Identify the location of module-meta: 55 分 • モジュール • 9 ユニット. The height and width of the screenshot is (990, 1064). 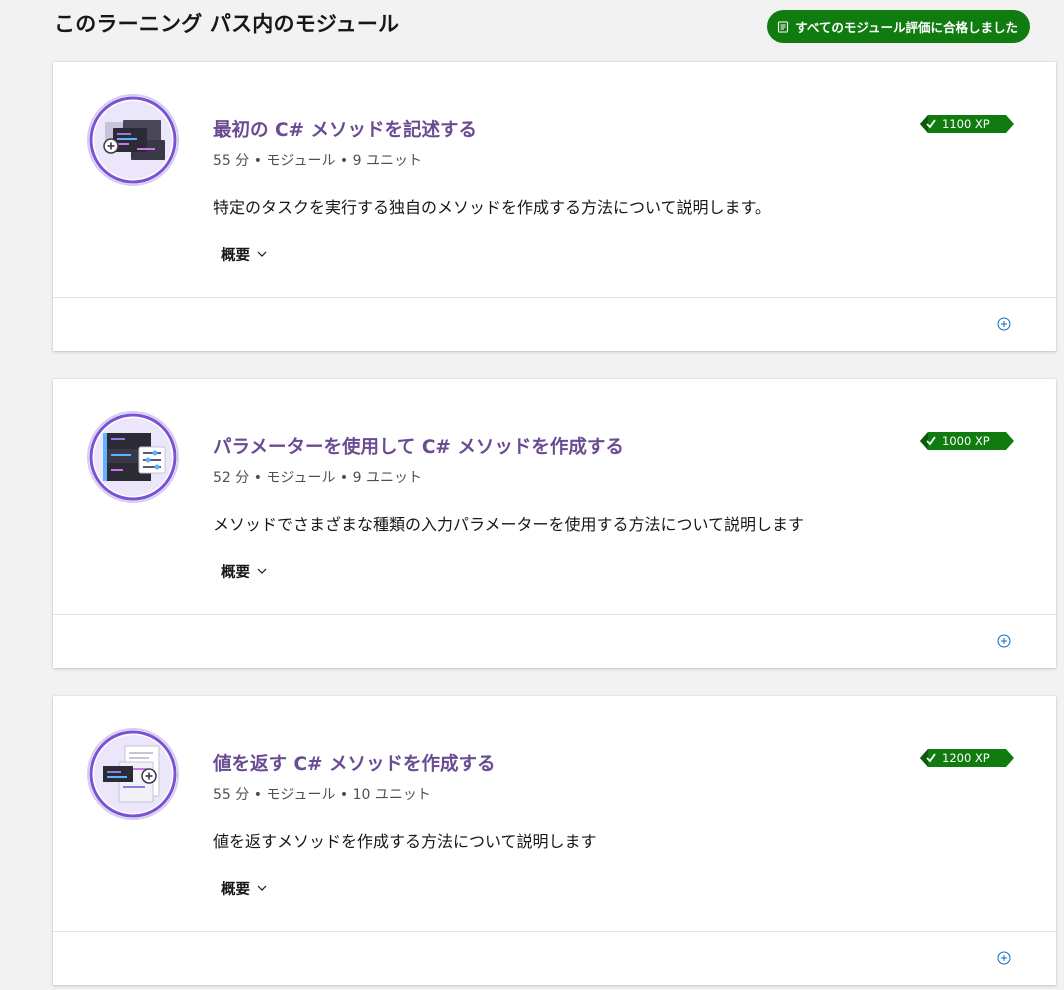
(317, 161).